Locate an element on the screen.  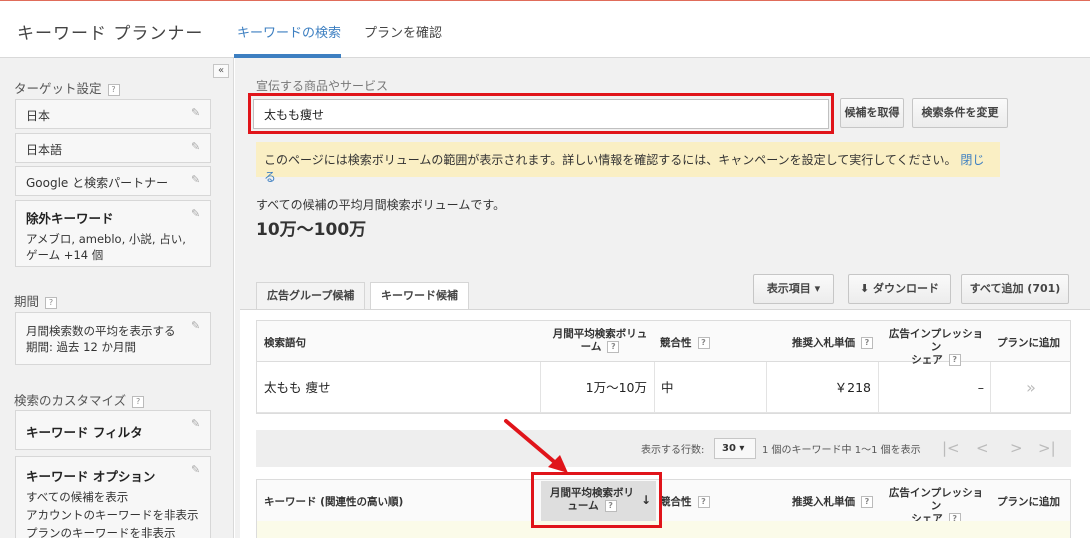
download-button: ⬇ ダウンロード is located at coordinates (899, 289).